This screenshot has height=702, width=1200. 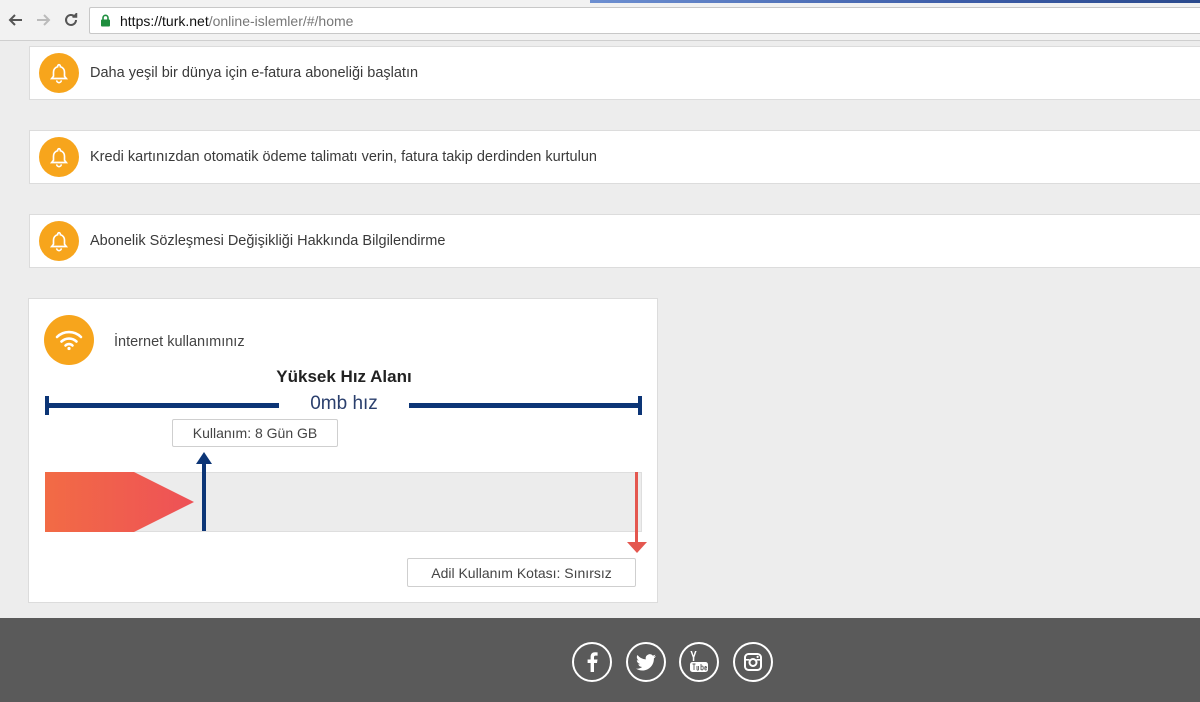 I want to click on speed-range-line-left, so click(x=163, y=405).